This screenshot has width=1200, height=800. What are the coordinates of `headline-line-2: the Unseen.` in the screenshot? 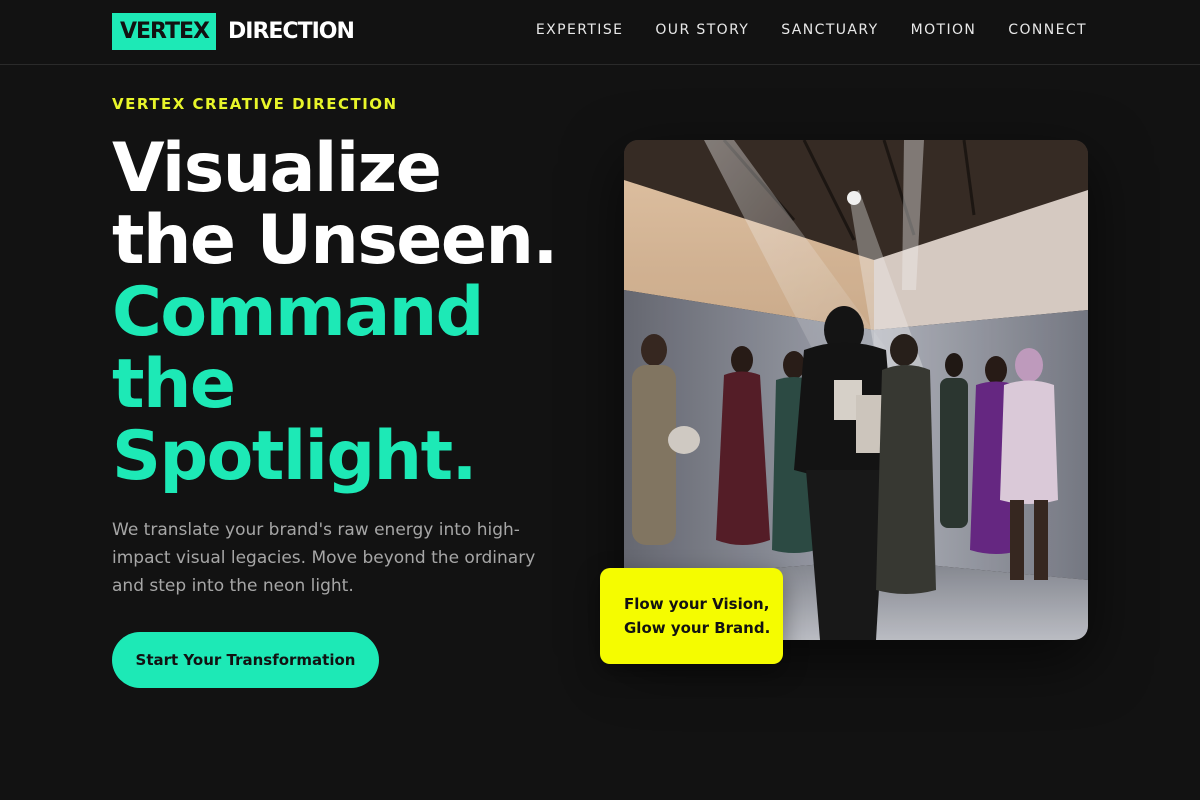 It's located at (335, 240).